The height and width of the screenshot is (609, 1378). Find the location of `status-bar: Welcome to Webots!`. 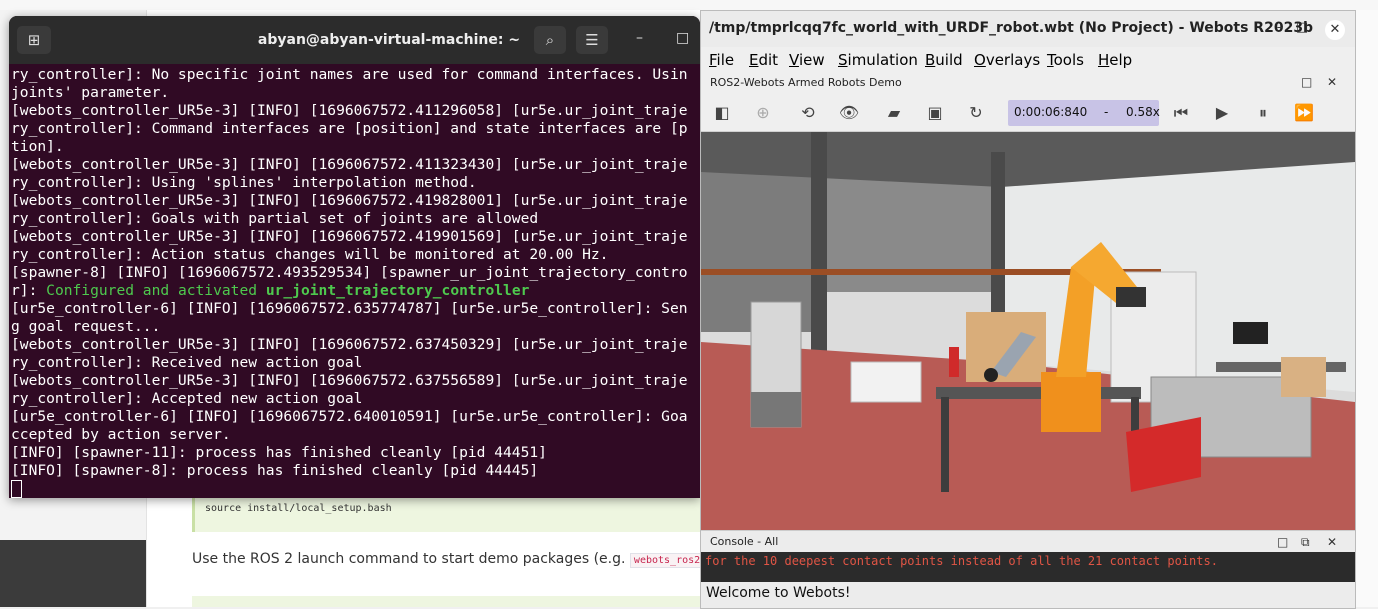

status-bar: Welcome to Webots! is located at coordinates (1028, 595).